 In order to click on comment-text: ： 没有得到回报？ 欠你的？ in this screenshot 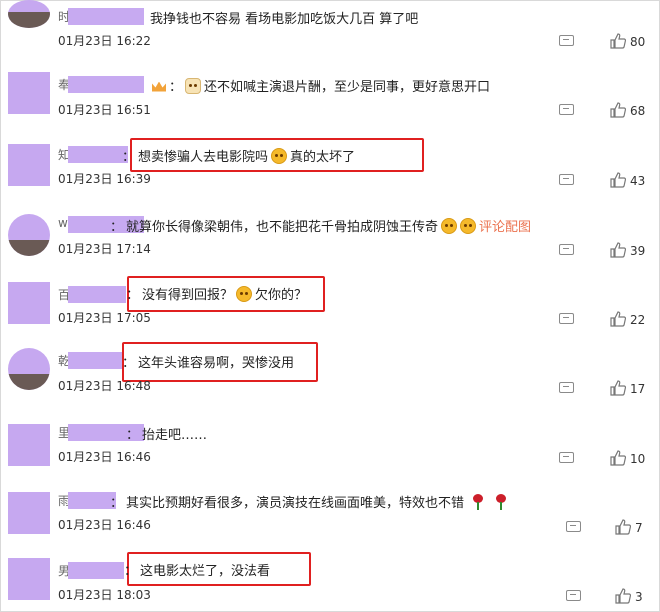, I will do `click(216, 293)`.